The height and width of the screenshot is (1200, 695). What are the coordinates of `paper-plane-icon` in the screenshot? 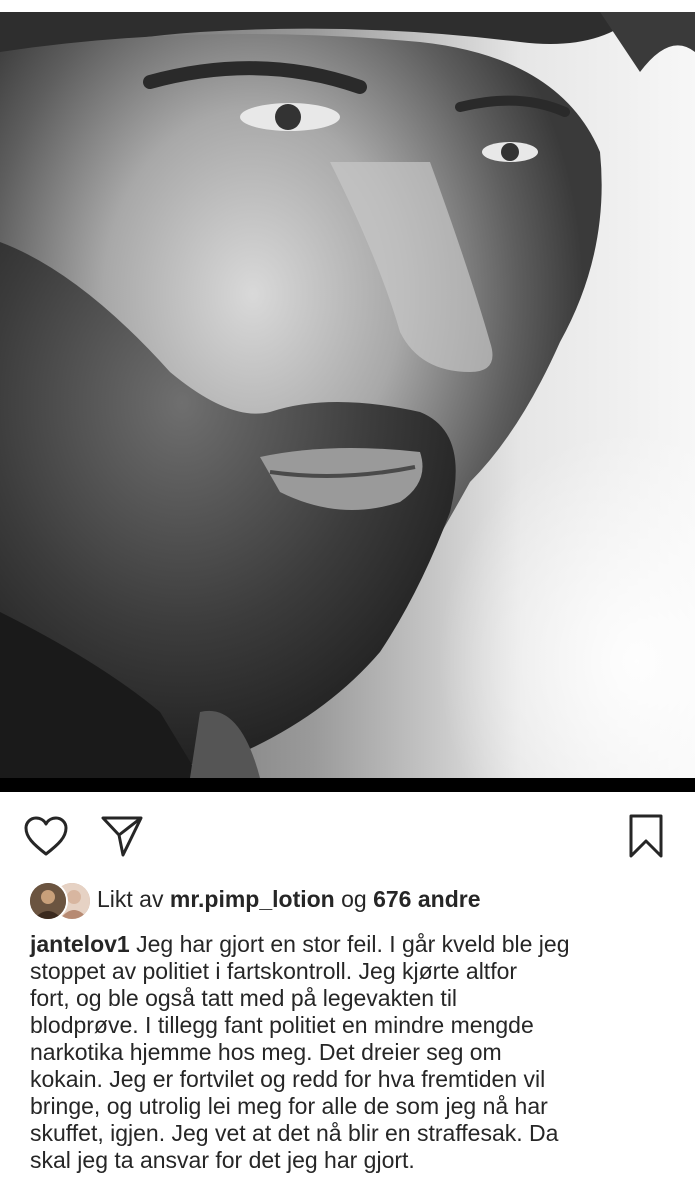 It's located at (122, 836).